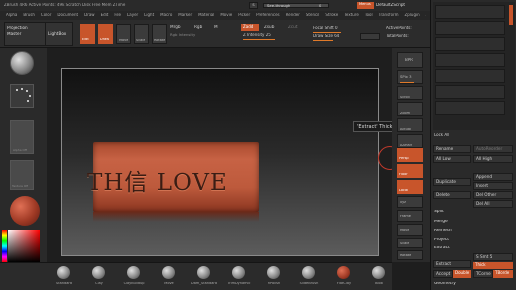 The height and width of the screenshot is (290, 516). What do you see at coordinates (296, 5) in the screenshot?
I see `seethrough-slider: See-through 0` at bounding box center [296, 5].